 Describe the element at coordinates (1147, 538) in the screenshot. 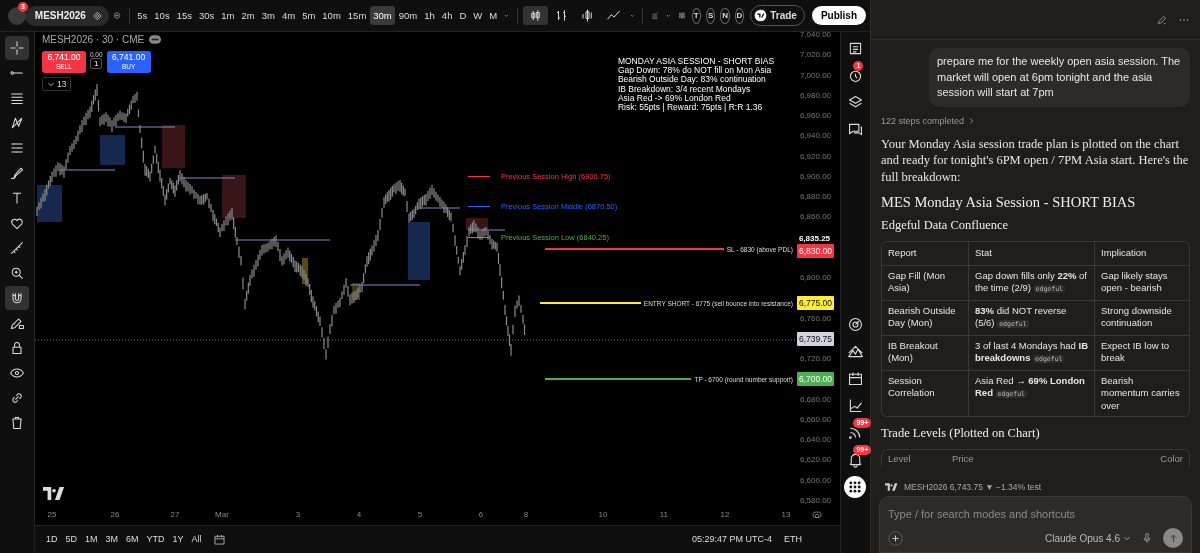

I see `microphone-icon` at that location.